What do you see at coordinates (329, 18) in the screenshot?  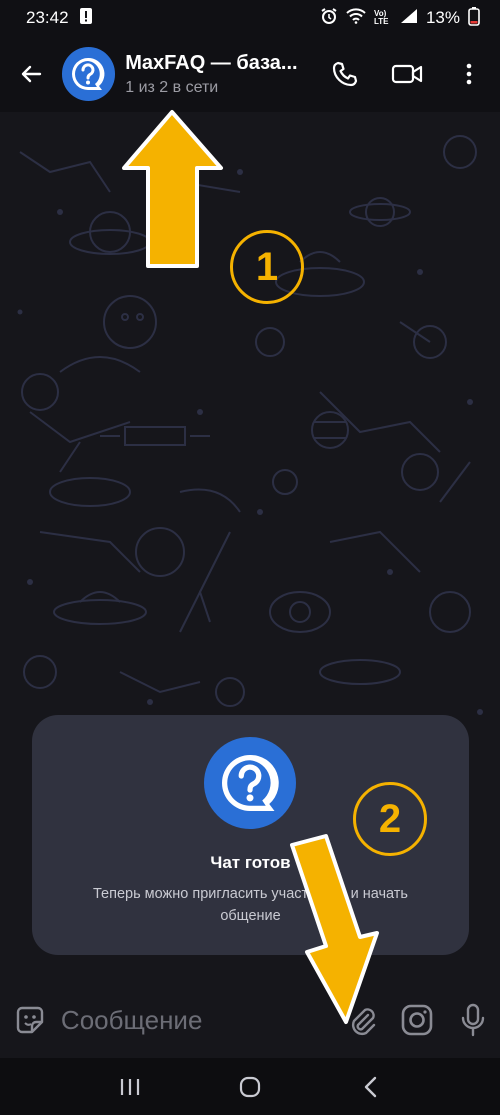 I see `alarm-icon` at bounding box center [329, 18].